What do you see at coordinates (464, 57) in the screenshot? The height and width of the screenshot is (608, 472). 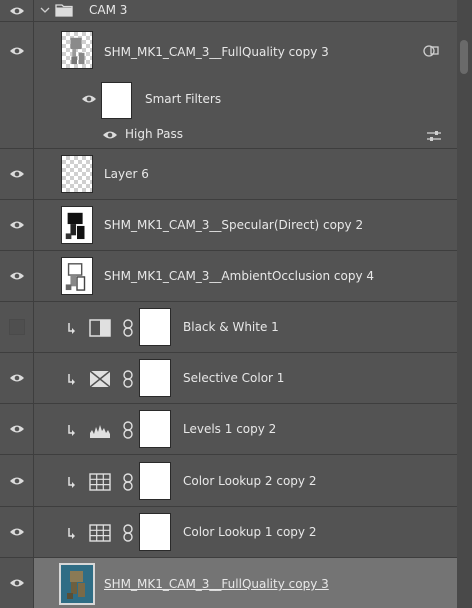 I see `scrollbar-thumb` at bounding box center [464, 57].